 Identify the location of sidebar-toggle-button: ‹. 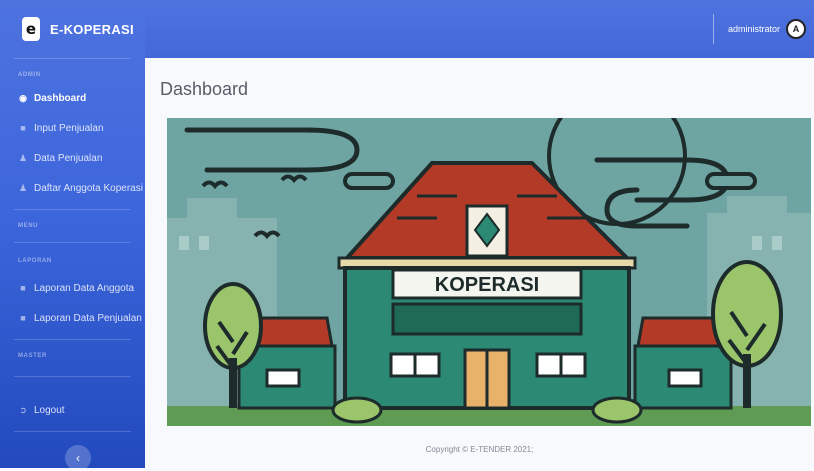
(78, 458).